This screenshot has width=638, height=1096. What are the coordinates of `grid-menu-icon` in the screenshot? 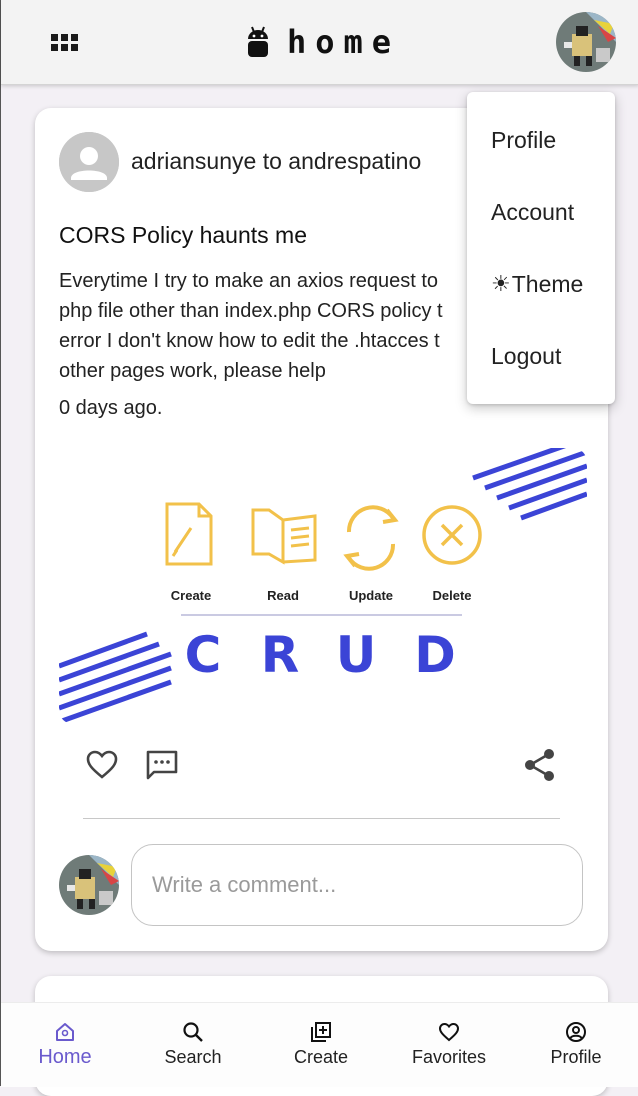 It's located at (65, 43).